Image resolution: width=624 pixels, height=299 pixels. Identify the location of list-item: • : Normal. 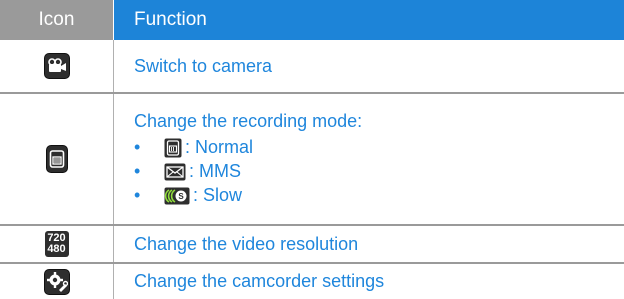
(379, 148).